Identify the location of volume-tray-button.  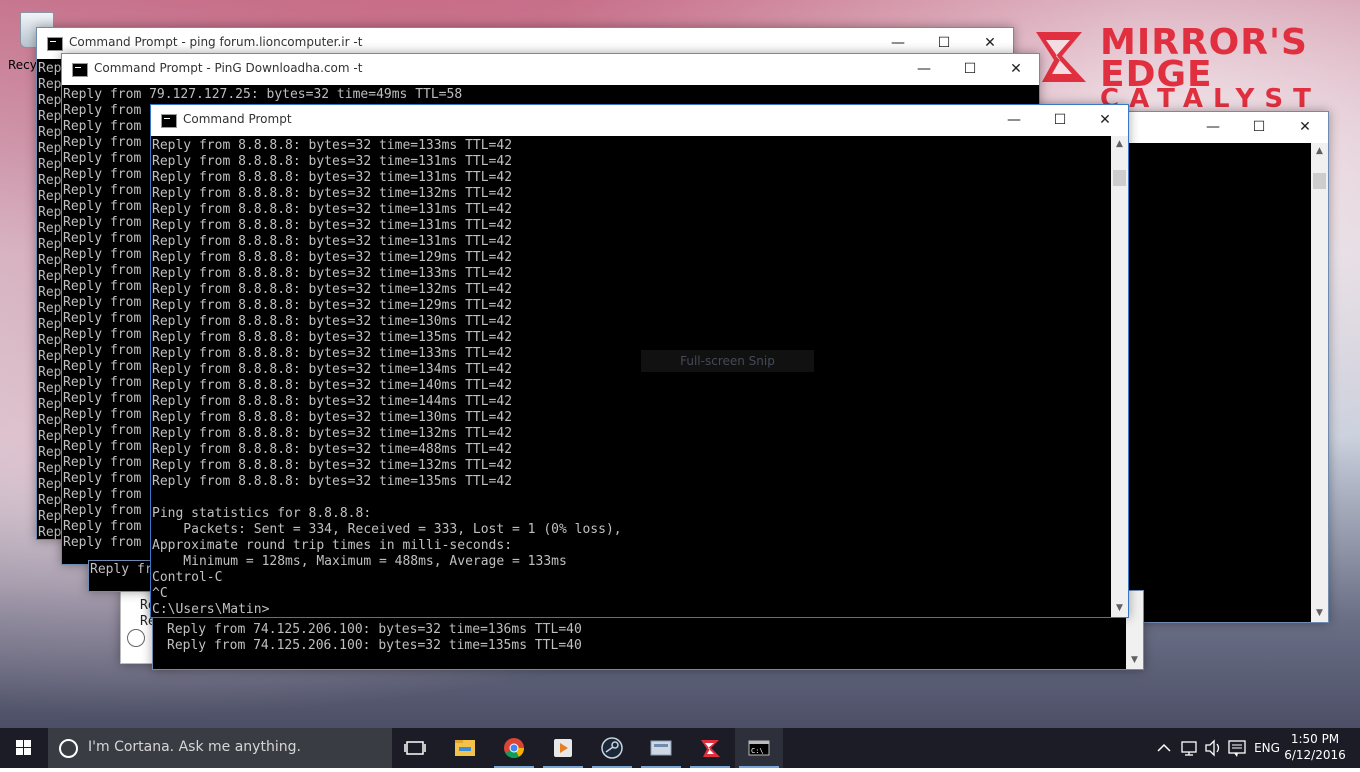
(1213, 748).